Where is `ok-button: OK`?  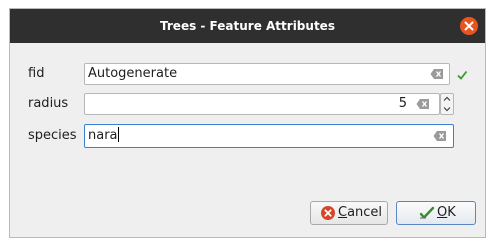
ok-button: OK is located at coordinates (436, 213).